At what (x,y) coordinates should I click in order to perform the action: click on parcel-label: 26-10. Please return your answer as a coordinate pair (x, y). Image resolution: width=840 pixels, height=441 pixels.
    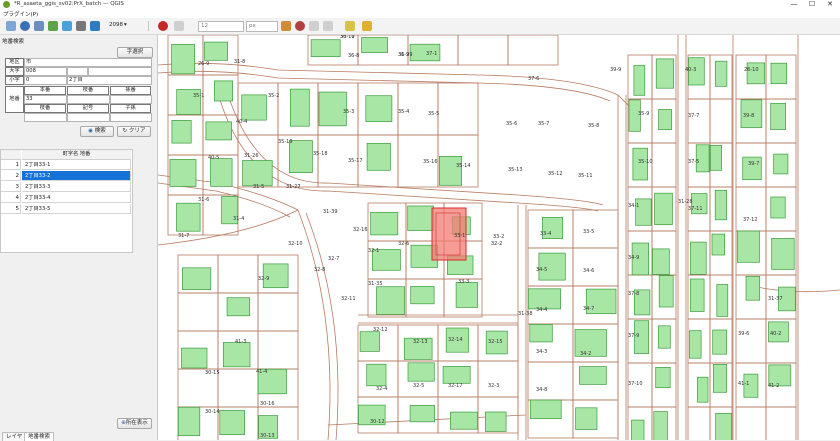
    Looking at the image, I should click on (751, 70).